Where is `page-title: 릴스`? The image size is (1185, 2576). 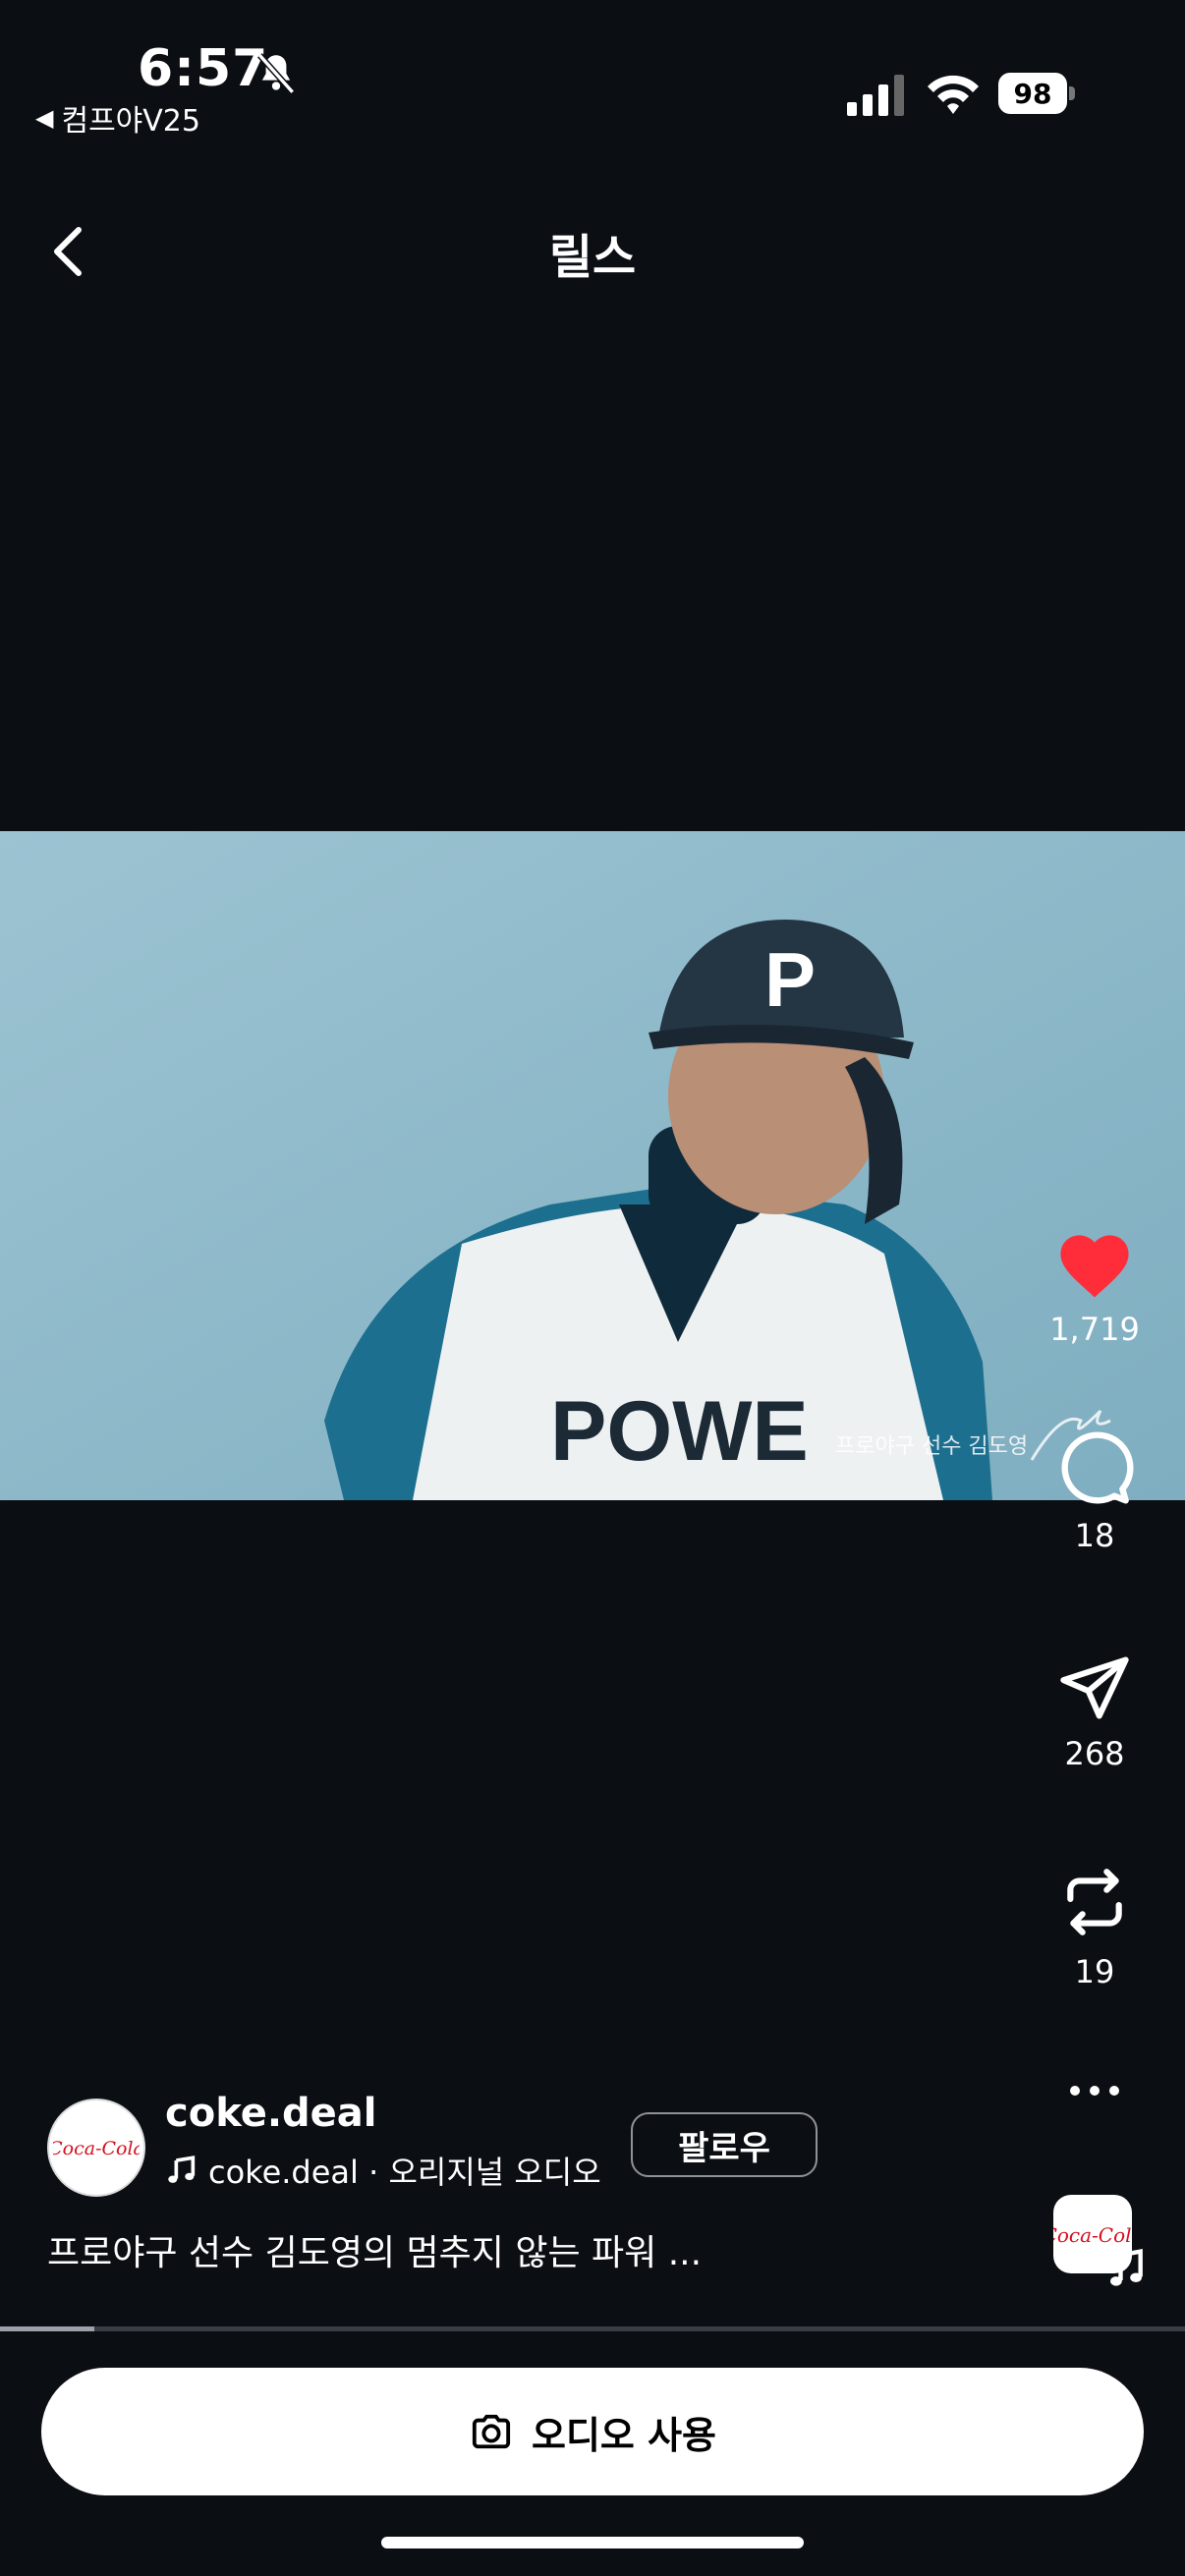 page-title: 릴스 is located at coordinates (592, 257).